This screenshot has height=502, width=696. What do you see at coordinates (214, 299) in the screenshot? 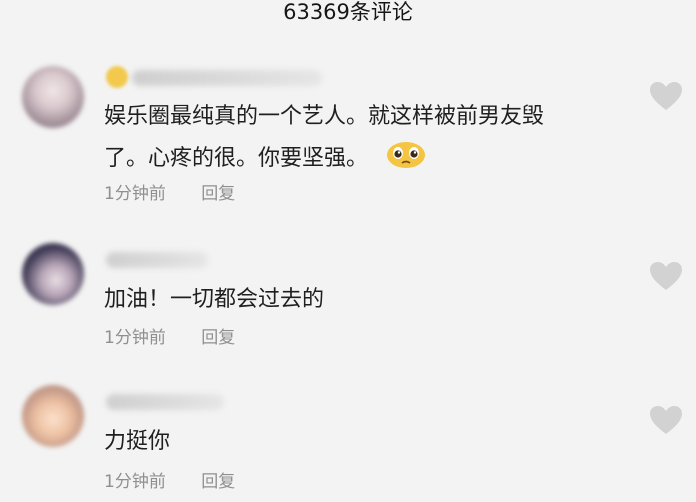
I see `comment-text-line: 加油！一切都会过去的` at bounding box center [214, 299].